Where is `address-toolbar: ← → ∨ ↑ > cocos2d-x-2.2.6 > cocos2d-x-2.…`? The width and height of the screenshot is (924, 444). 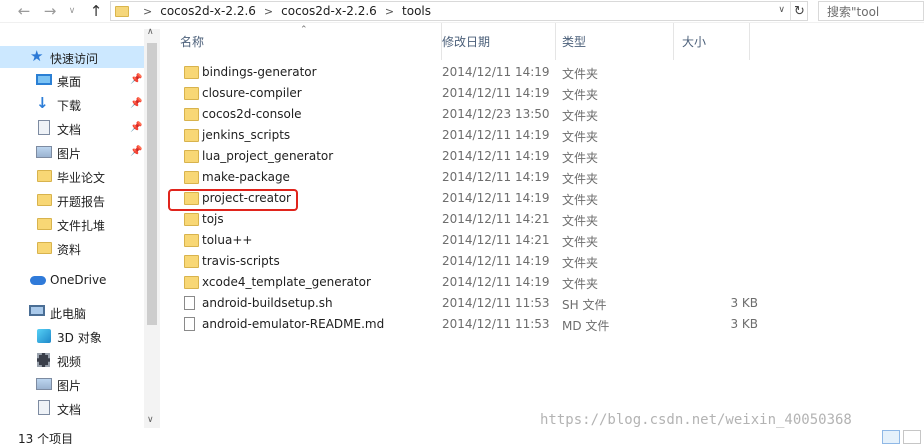
address-toolbar: ← → ∨ ↑ > cocos2d-x-2.2.6 > cocos2d-x-2.… is located at coordinates (462, 11).